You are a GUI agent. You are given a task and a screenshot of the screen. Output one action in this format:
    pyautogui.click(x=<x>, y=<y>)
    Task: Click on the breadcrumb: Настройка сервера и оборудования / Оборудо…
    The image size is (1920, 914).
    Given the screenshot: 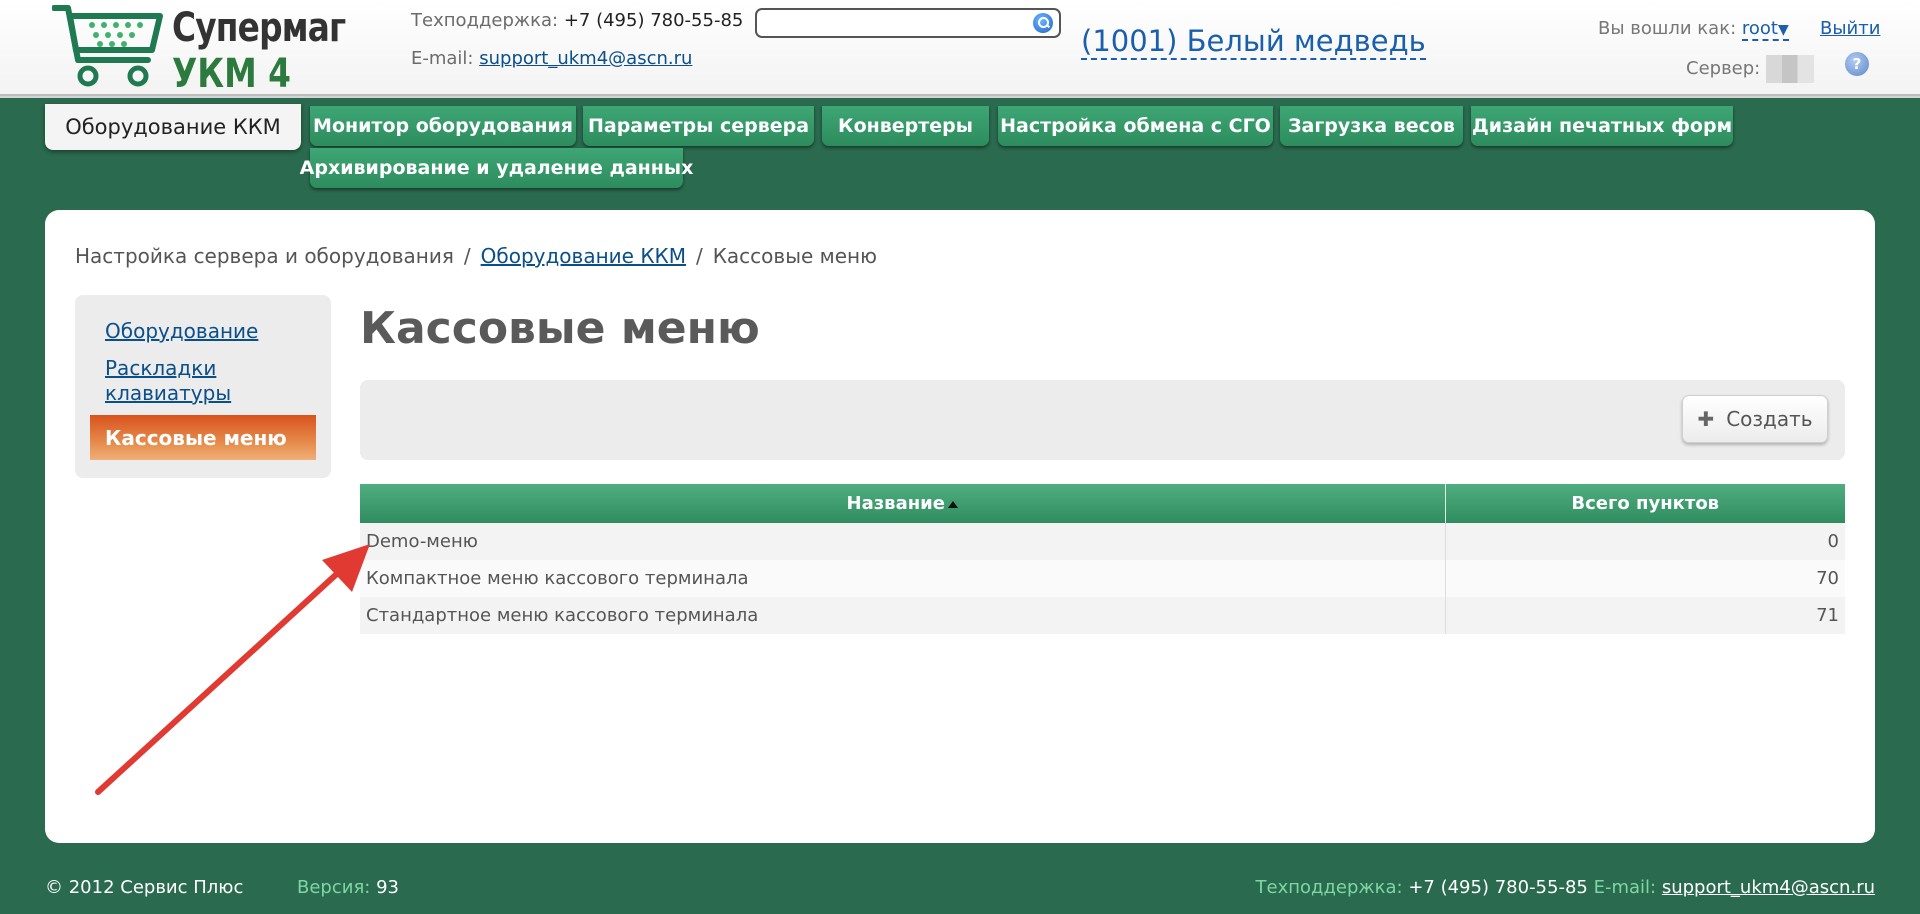 What is the action you would take?
    pyautogui.click(x=476, y=256)
    